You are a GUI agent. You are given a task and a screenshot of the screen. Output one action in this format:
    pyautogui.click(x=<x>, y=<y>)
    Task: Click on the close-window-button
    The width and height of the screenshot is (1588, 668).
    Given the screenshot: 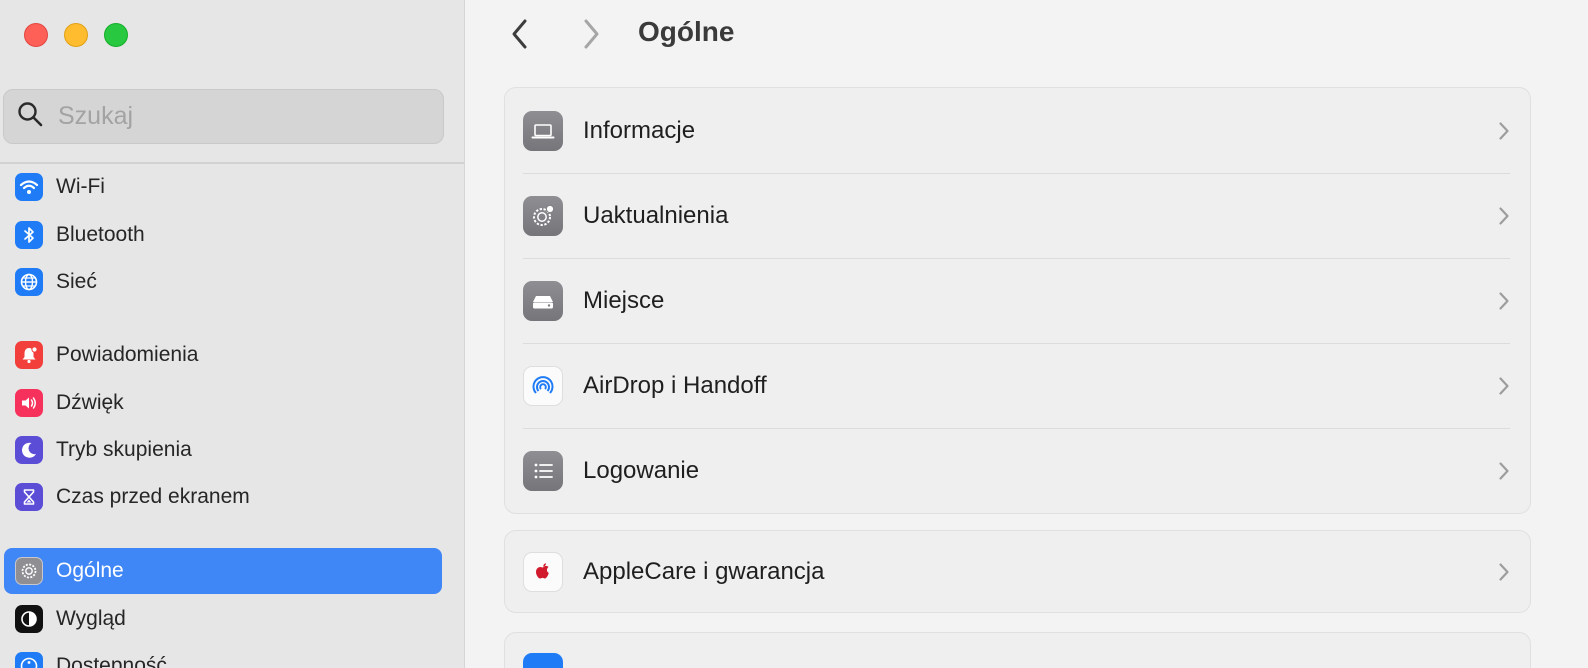 What is the action you would take?
    pyautogui.click(x=36, y=35)
    